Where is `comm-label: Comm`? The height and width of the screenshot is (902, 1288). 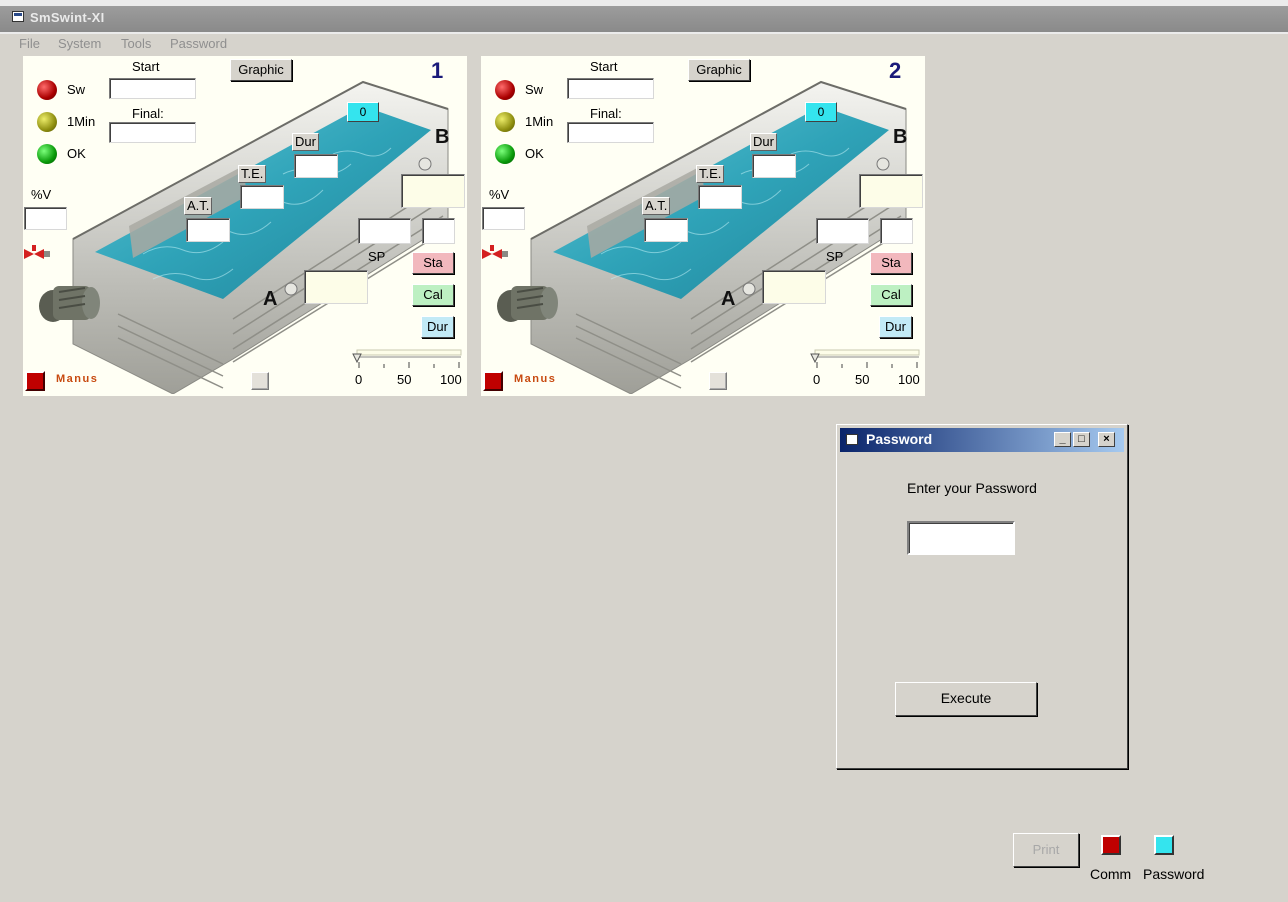 comm-label: Comm is located at coordinates (1111, 874).